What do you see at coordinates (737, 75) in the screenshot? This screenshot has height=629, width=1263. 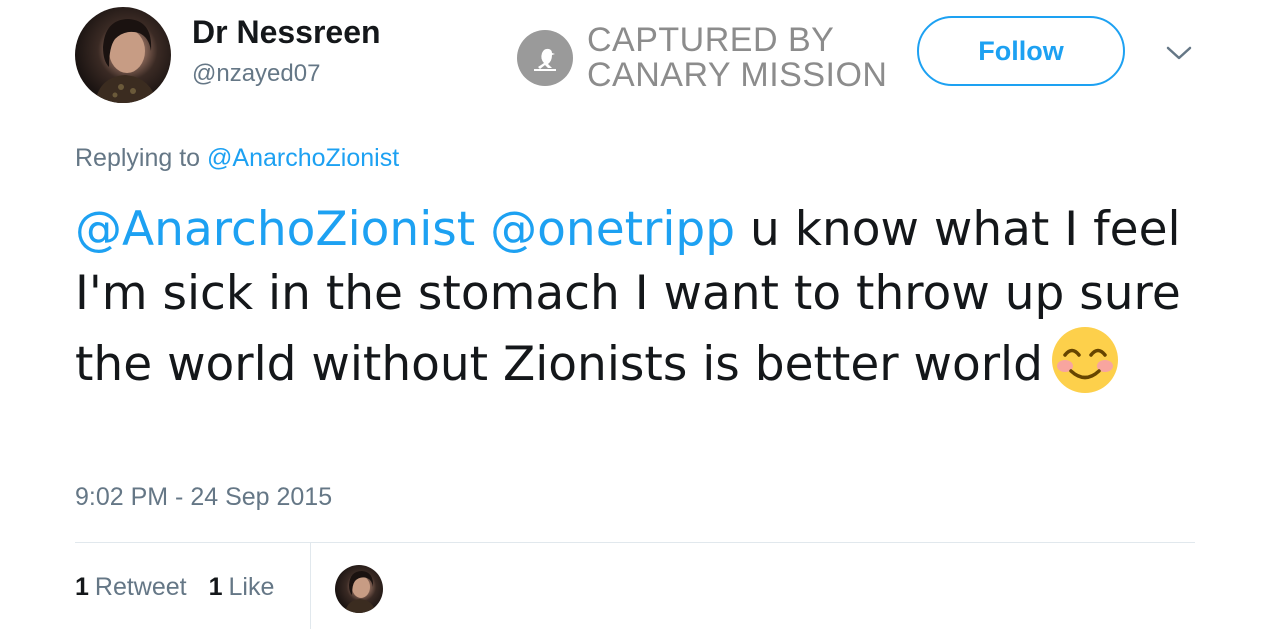 I see `watermark-line-2: CANARY MISSION` at bounding box center [737, 75].